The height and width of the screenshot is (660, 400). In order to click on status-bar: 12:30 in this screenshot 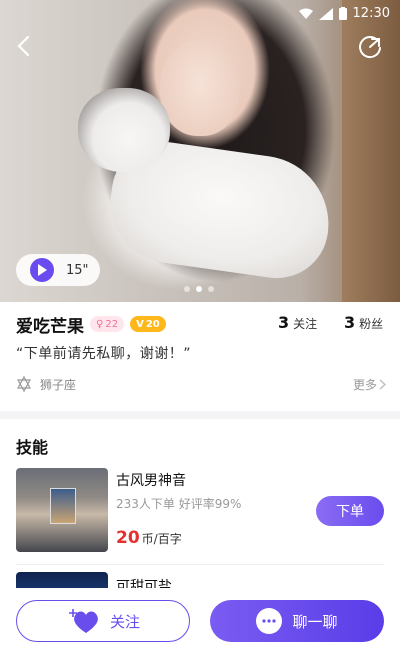, I will do `click(344, 13)`.